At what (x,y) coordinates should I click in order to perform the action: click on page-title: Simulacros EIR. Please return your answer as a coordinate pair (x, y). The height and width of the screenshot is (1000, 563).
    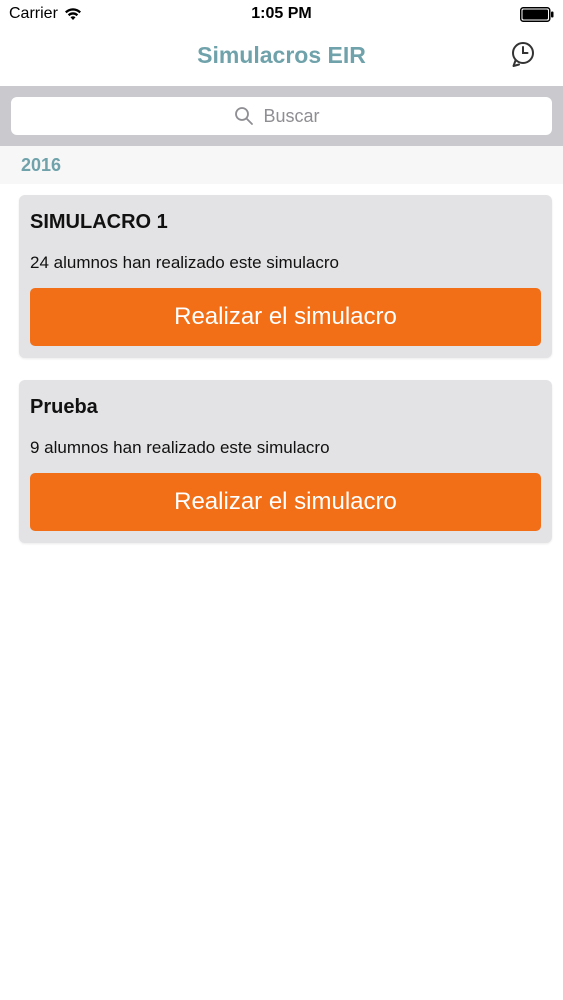
    Looking at the image, I should click on (281, 55).